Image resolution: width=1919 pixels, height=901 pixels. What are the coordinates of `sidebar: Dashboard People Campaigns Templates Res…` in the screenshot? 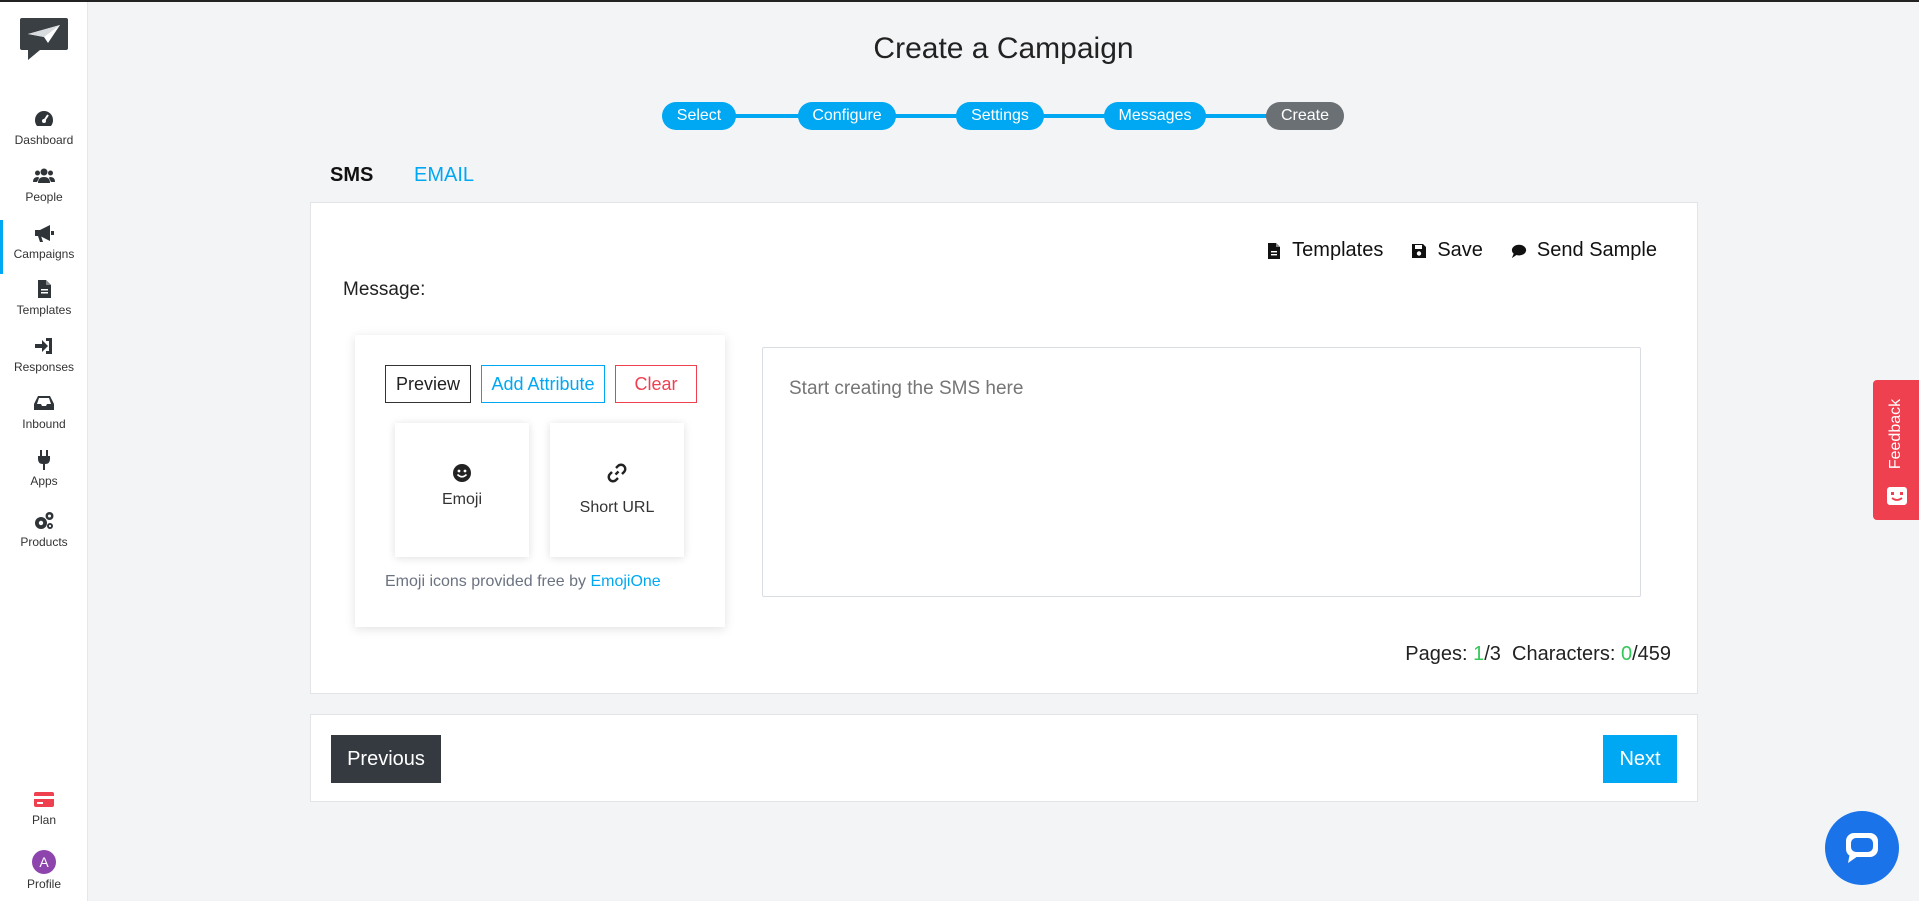 It's located at (44, 451).